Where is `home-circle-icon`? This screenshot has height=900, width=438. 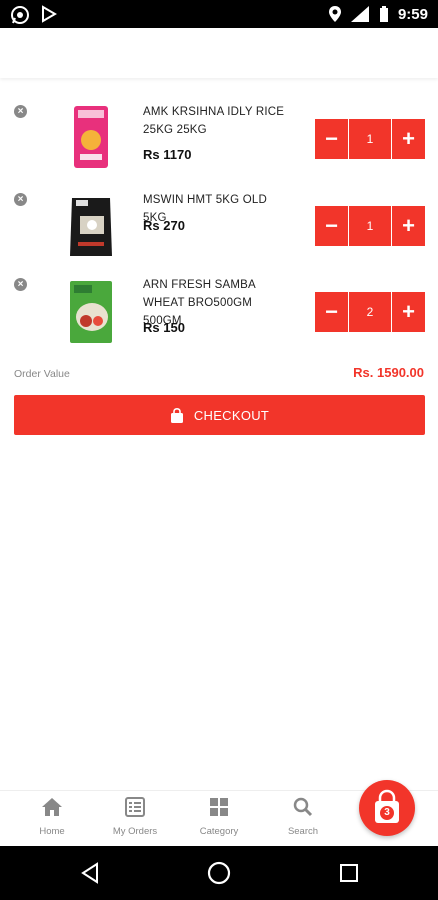
home-circle-icon is located at coordinates (219, 873).